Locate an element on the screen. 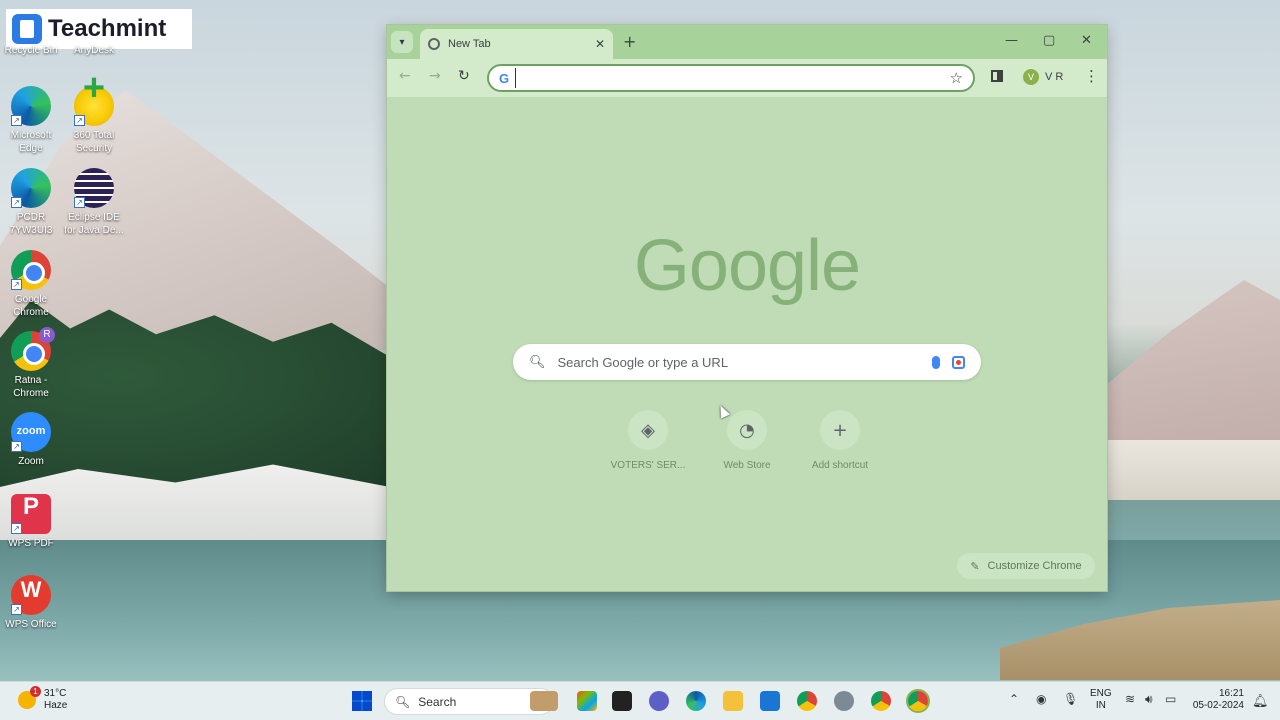  desktop-icon-label: WPS Office is located at coordinates (31, 624).